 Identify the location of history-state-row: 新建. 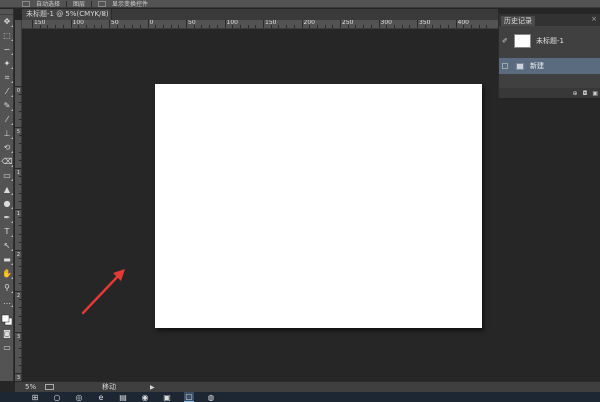
(549, 66).